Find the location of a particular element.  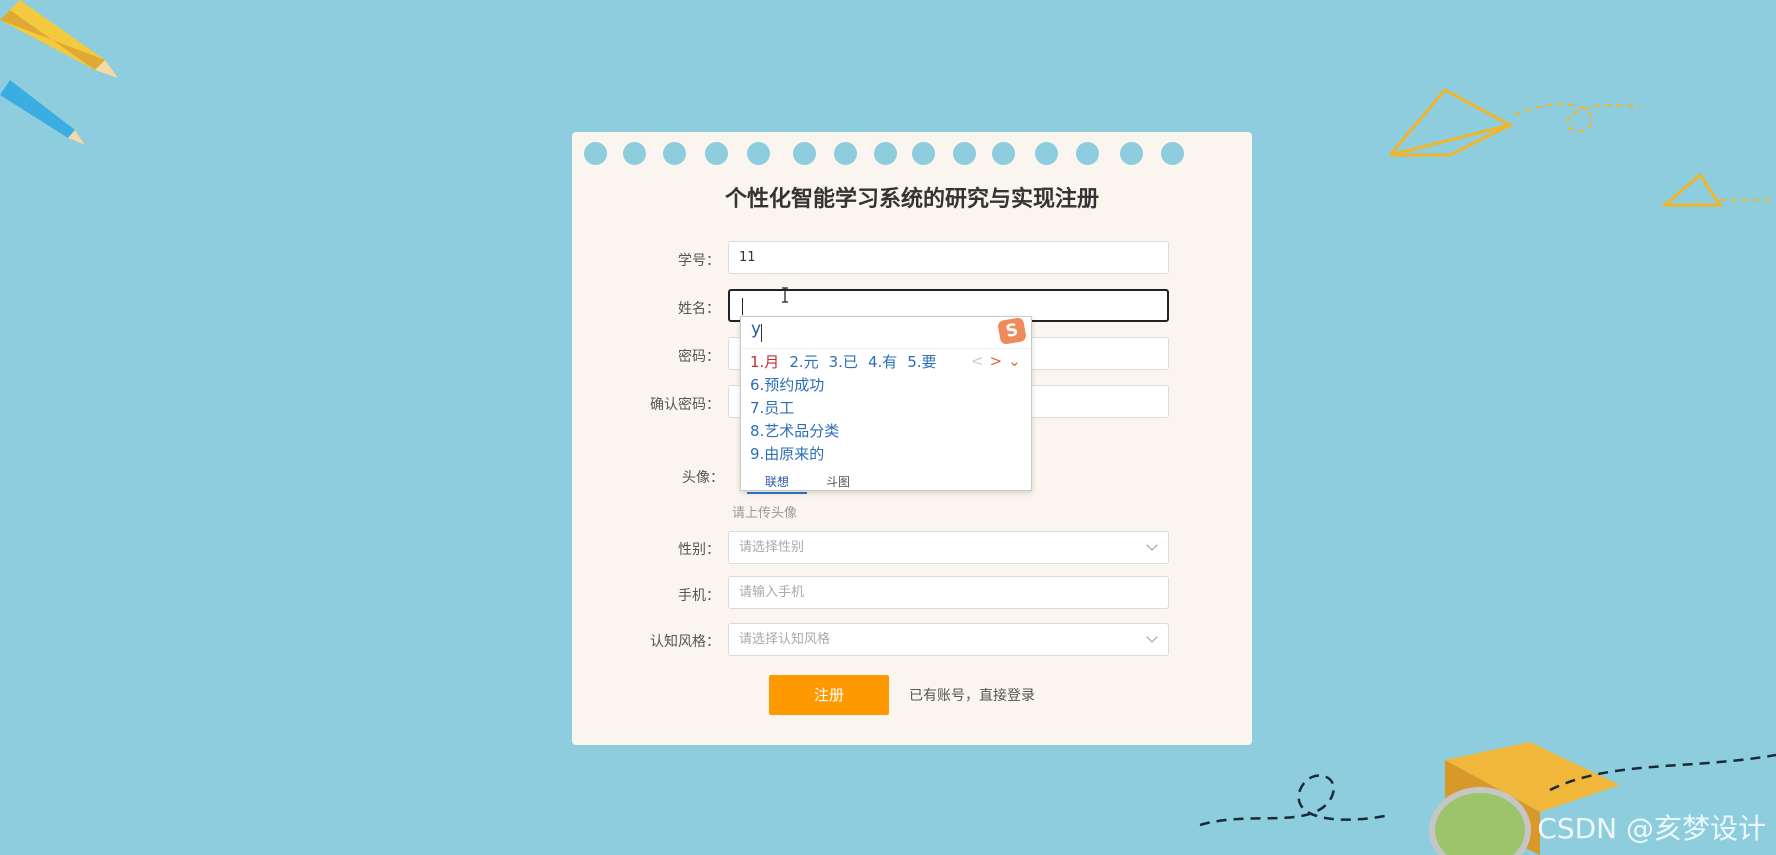

gender-select: 请选择性别 is located at coordinates (948, 547).